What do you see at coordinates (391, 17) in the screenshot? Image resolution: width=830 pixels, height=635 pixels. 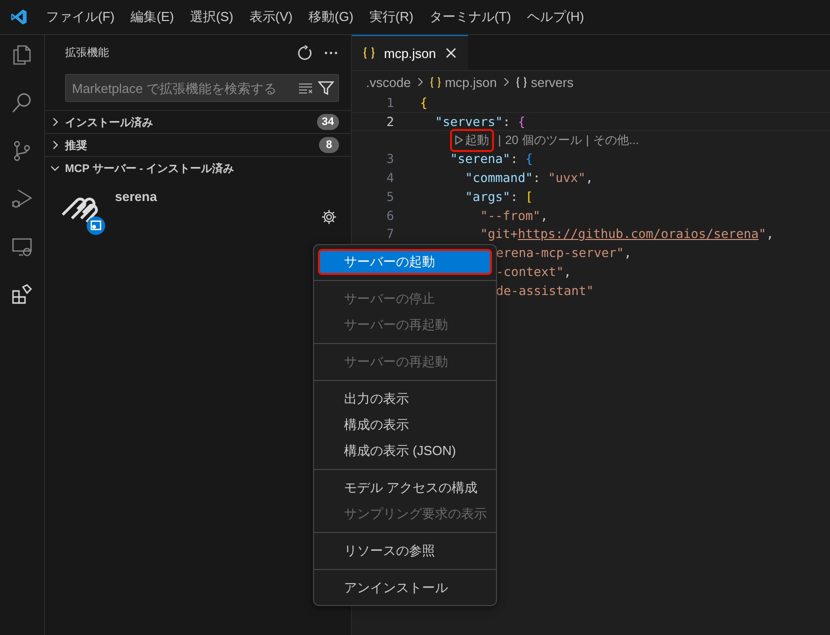 I see `menu-item: 実行(R)` at bounding box center [391, 17].